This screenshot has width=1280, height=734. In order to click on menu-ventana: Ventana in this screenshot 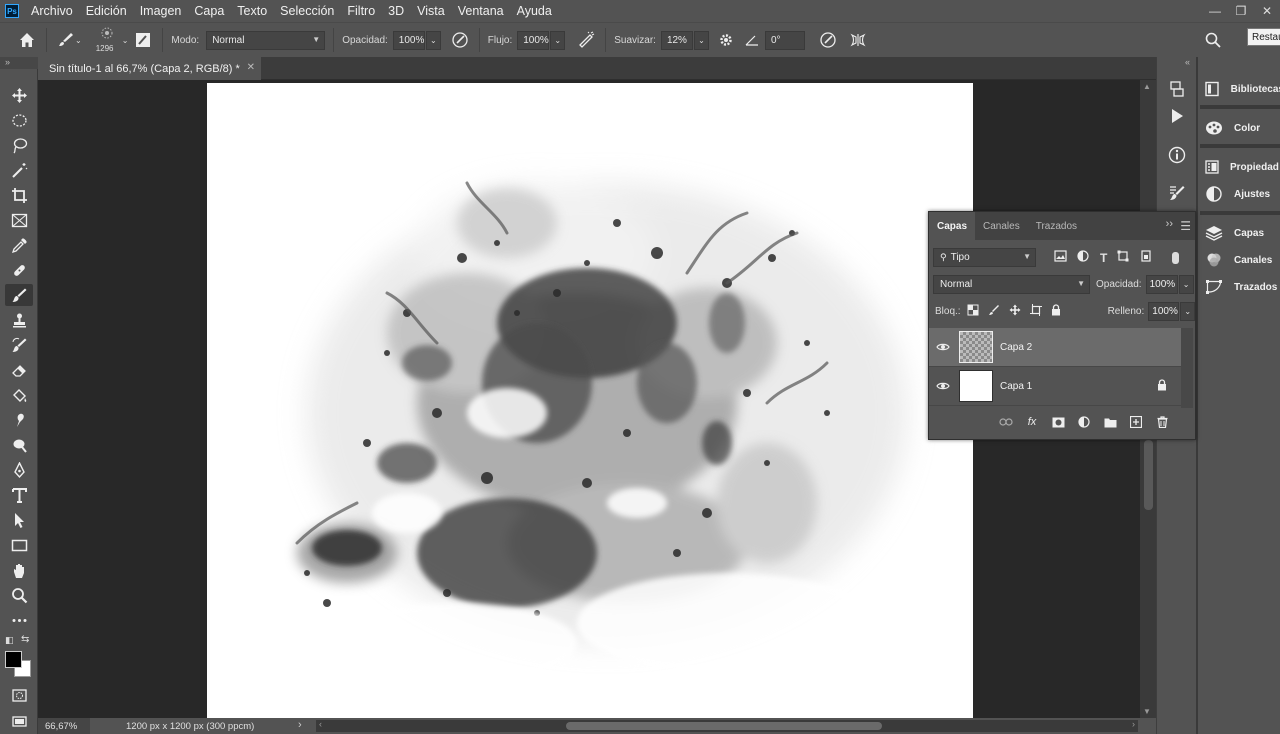, I will do `click(481, 11)`.